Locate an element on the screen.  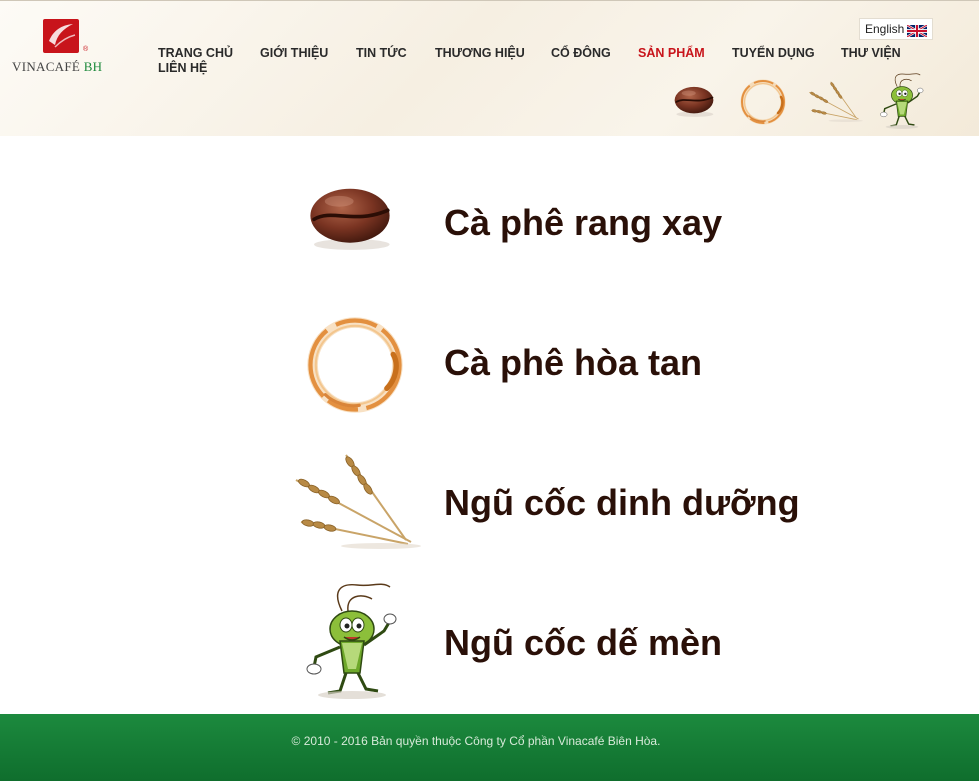
brand-suffix: BH is located at coordinates (93, 66).